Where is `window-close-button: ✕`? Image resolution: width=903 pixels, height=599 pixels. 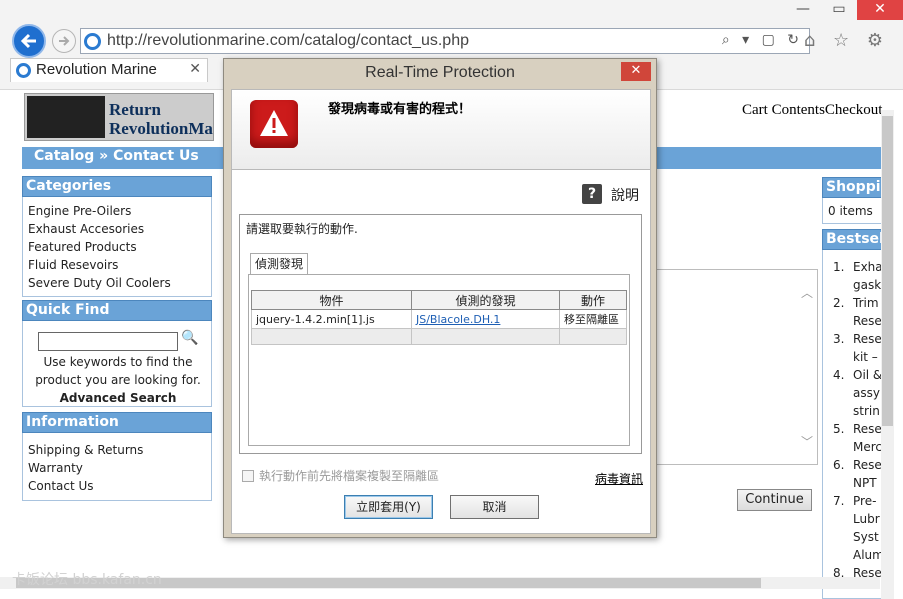
window-close-button: ✕ is located at coordinates (880, 10).